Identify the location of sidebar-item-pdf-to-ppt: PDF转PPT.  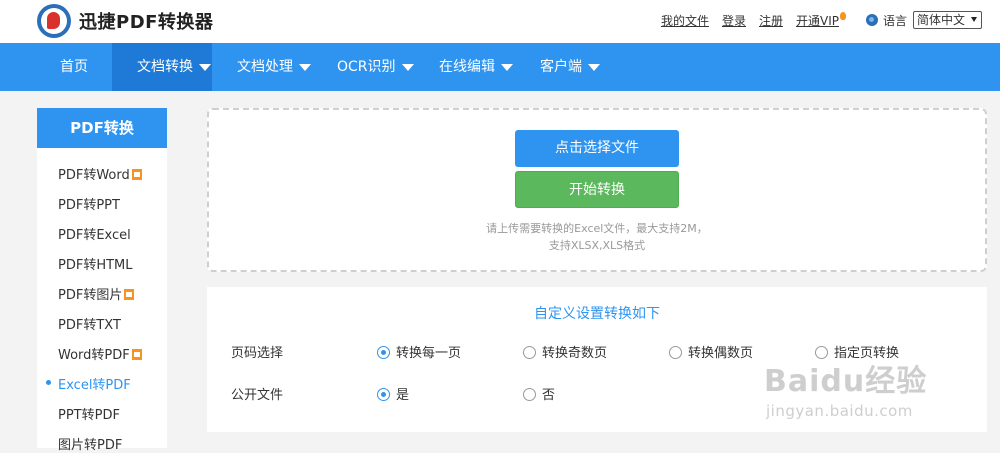
(89, 203).